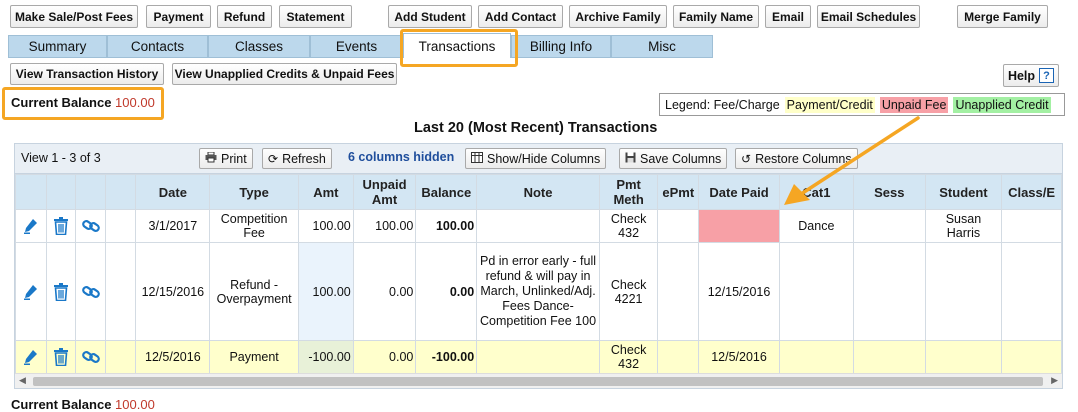 Image resolution: width=1078 pixels, height=412 pixels. What do you see at coordinates (304, 158) in the screenshot?
I see `refresh-label: Refresh` at bounding box center [304, 158].